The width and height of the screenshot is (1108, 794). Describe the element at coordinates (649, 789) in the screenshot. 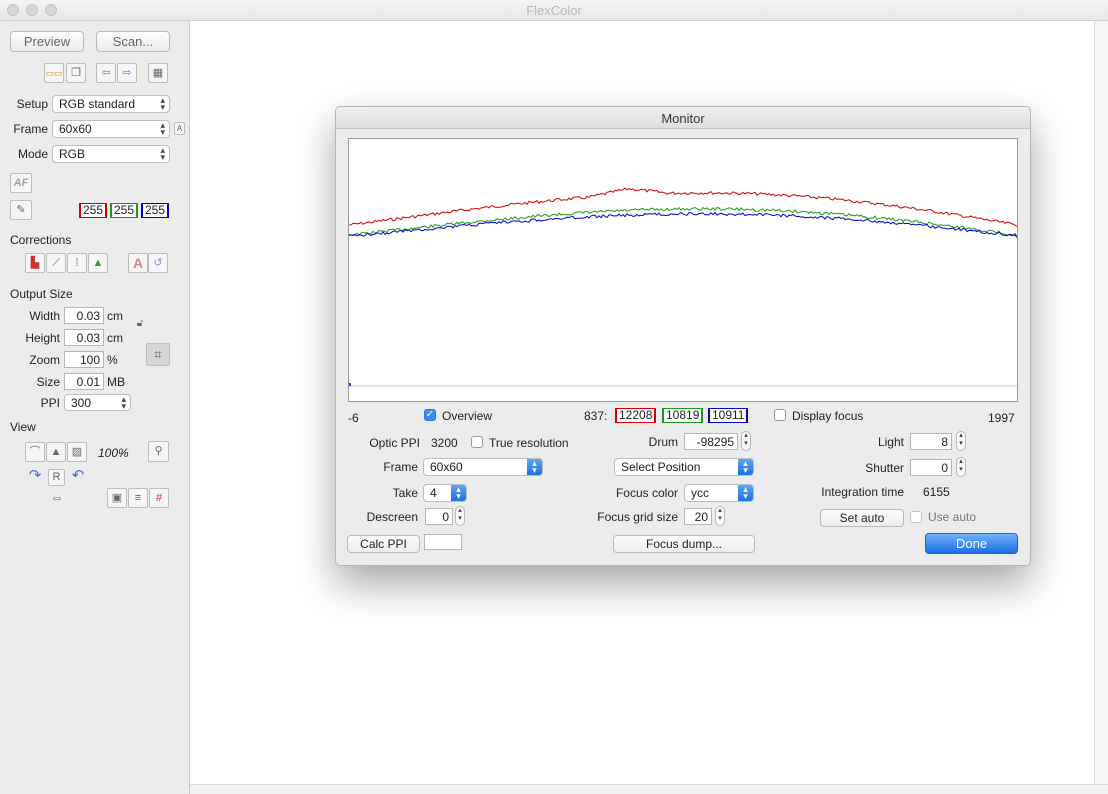

I see `horizontal-scrollbar` at that location.